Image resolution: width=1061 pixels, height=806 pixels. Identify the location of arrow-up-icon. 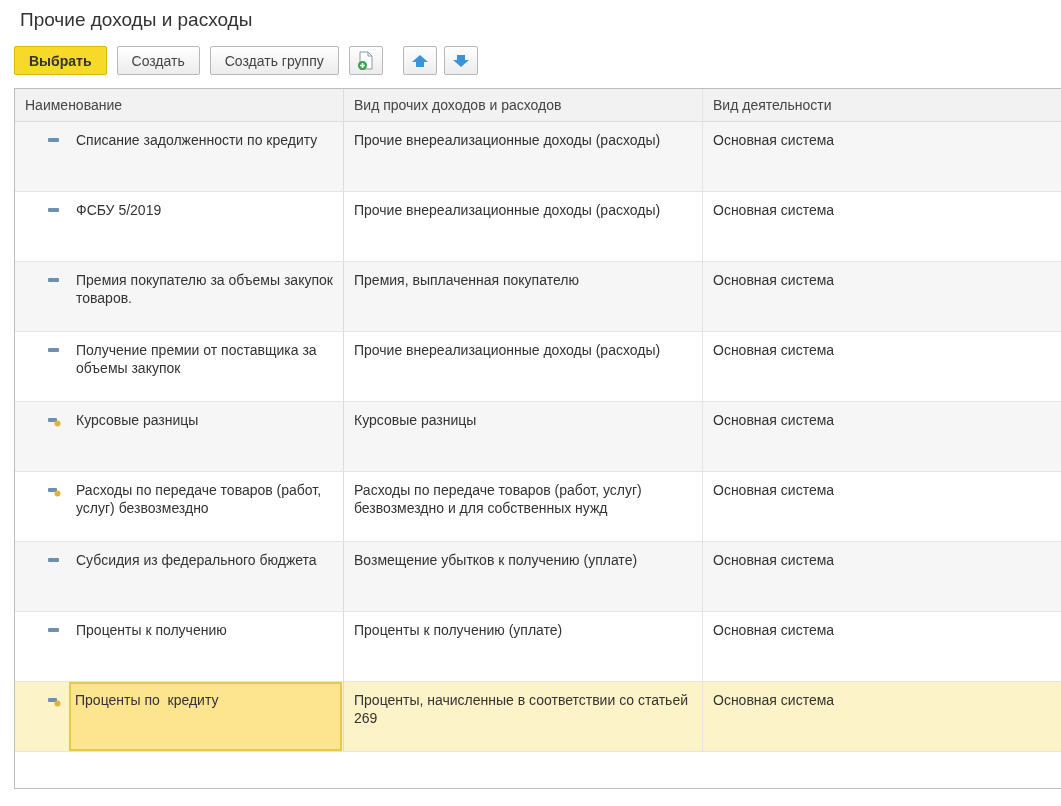
(419, 60).